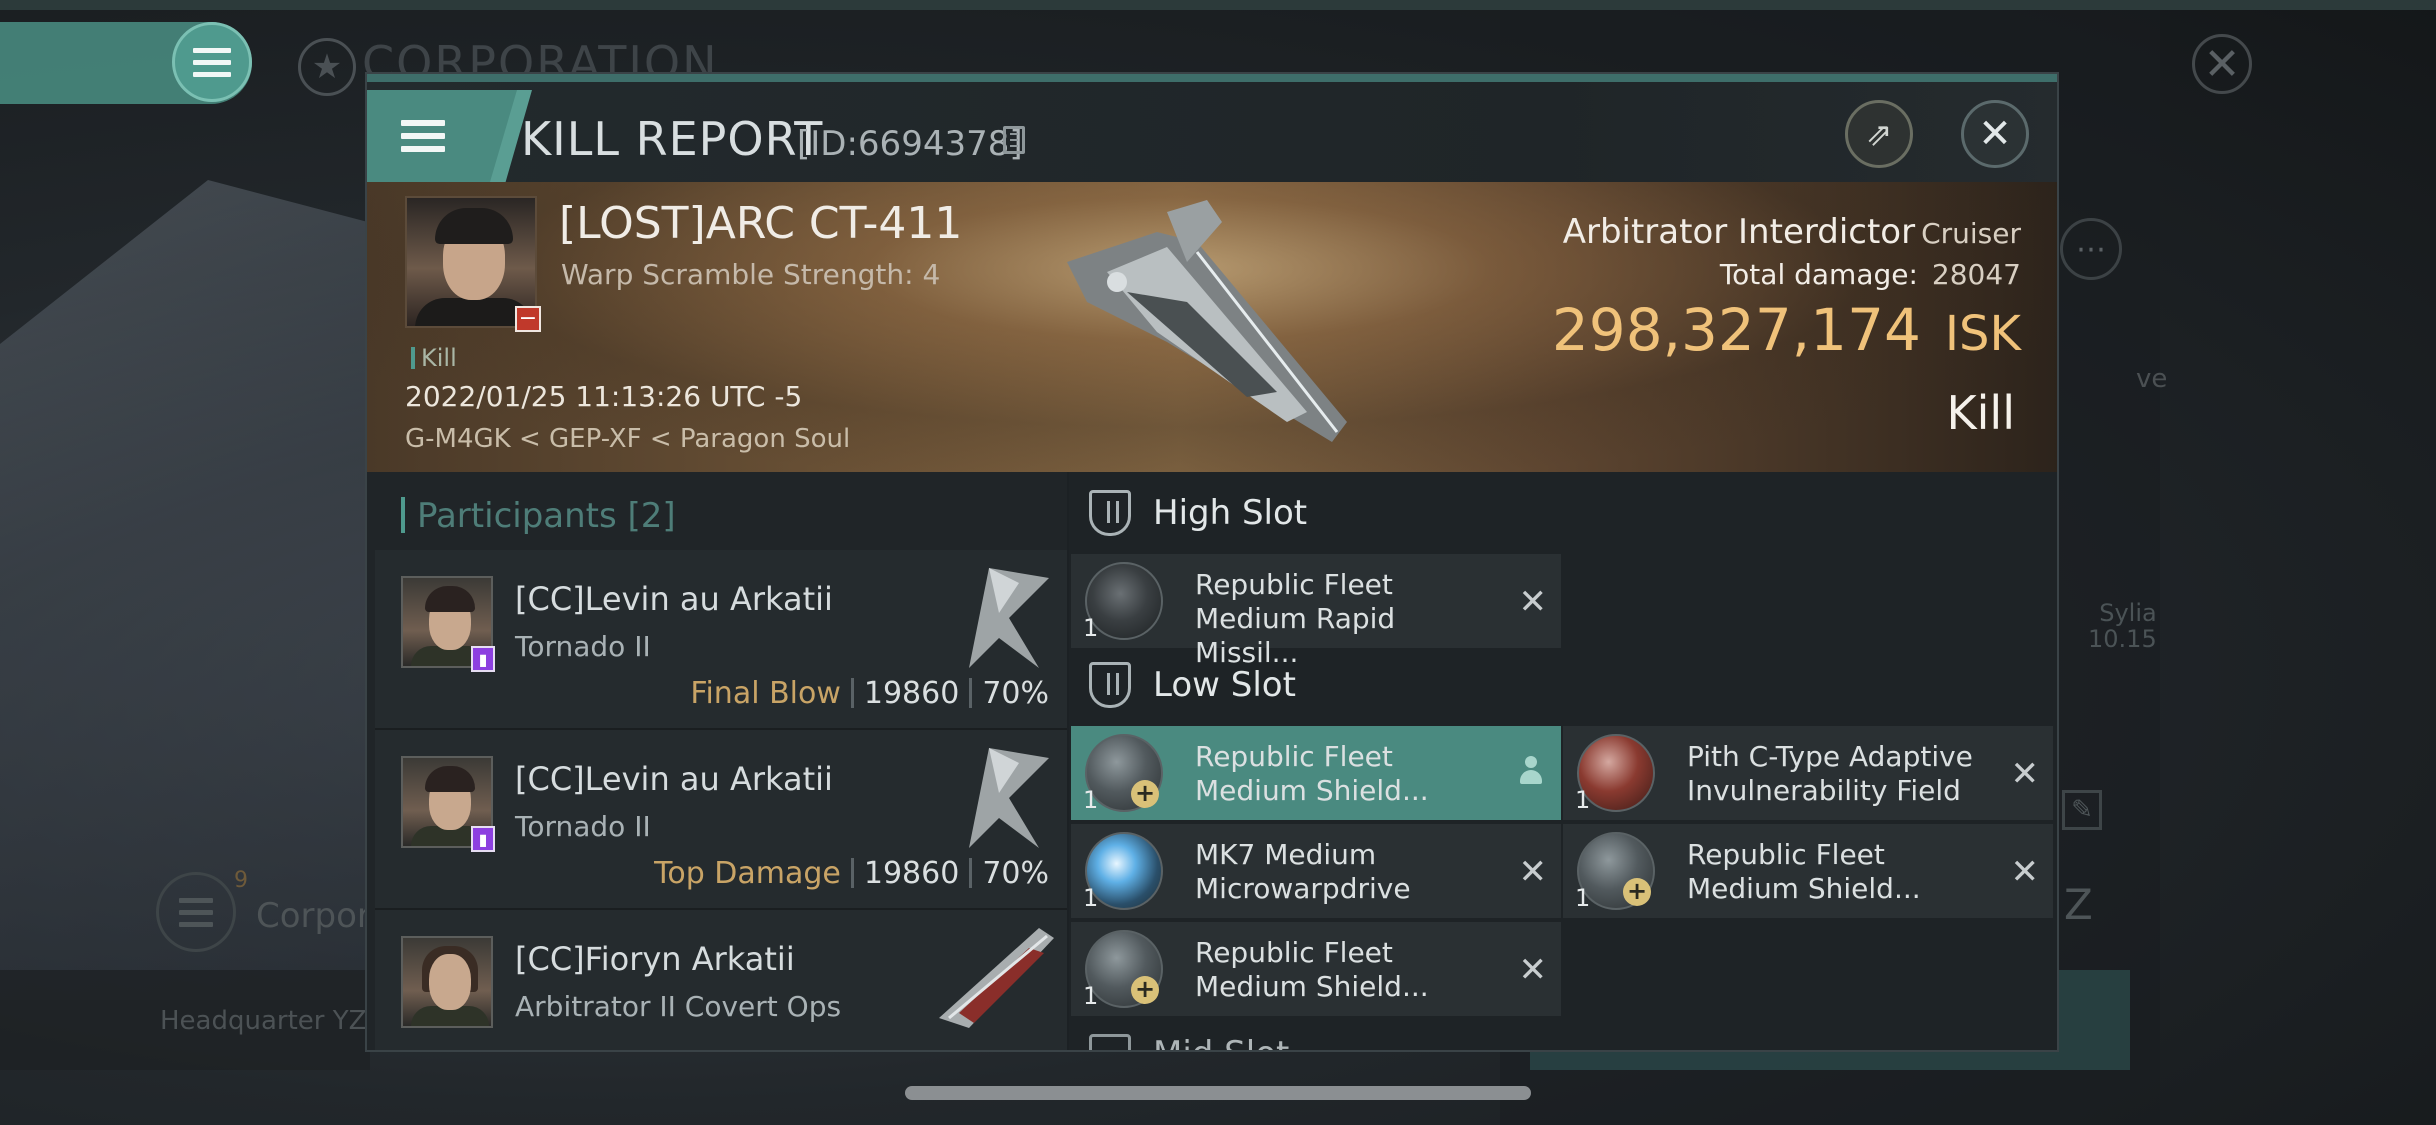  I want to click on corporation-star-icon: ★, so click(327, 67).